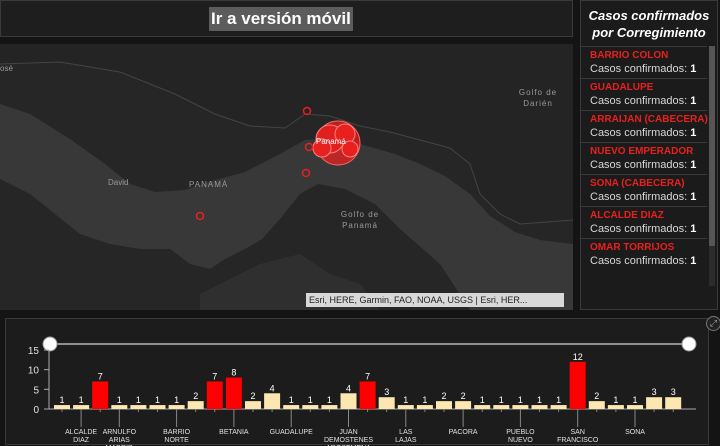  Describe the element at coordinates (36, 390) in the screenshot. I see `y-tick-label: 5` at that location.